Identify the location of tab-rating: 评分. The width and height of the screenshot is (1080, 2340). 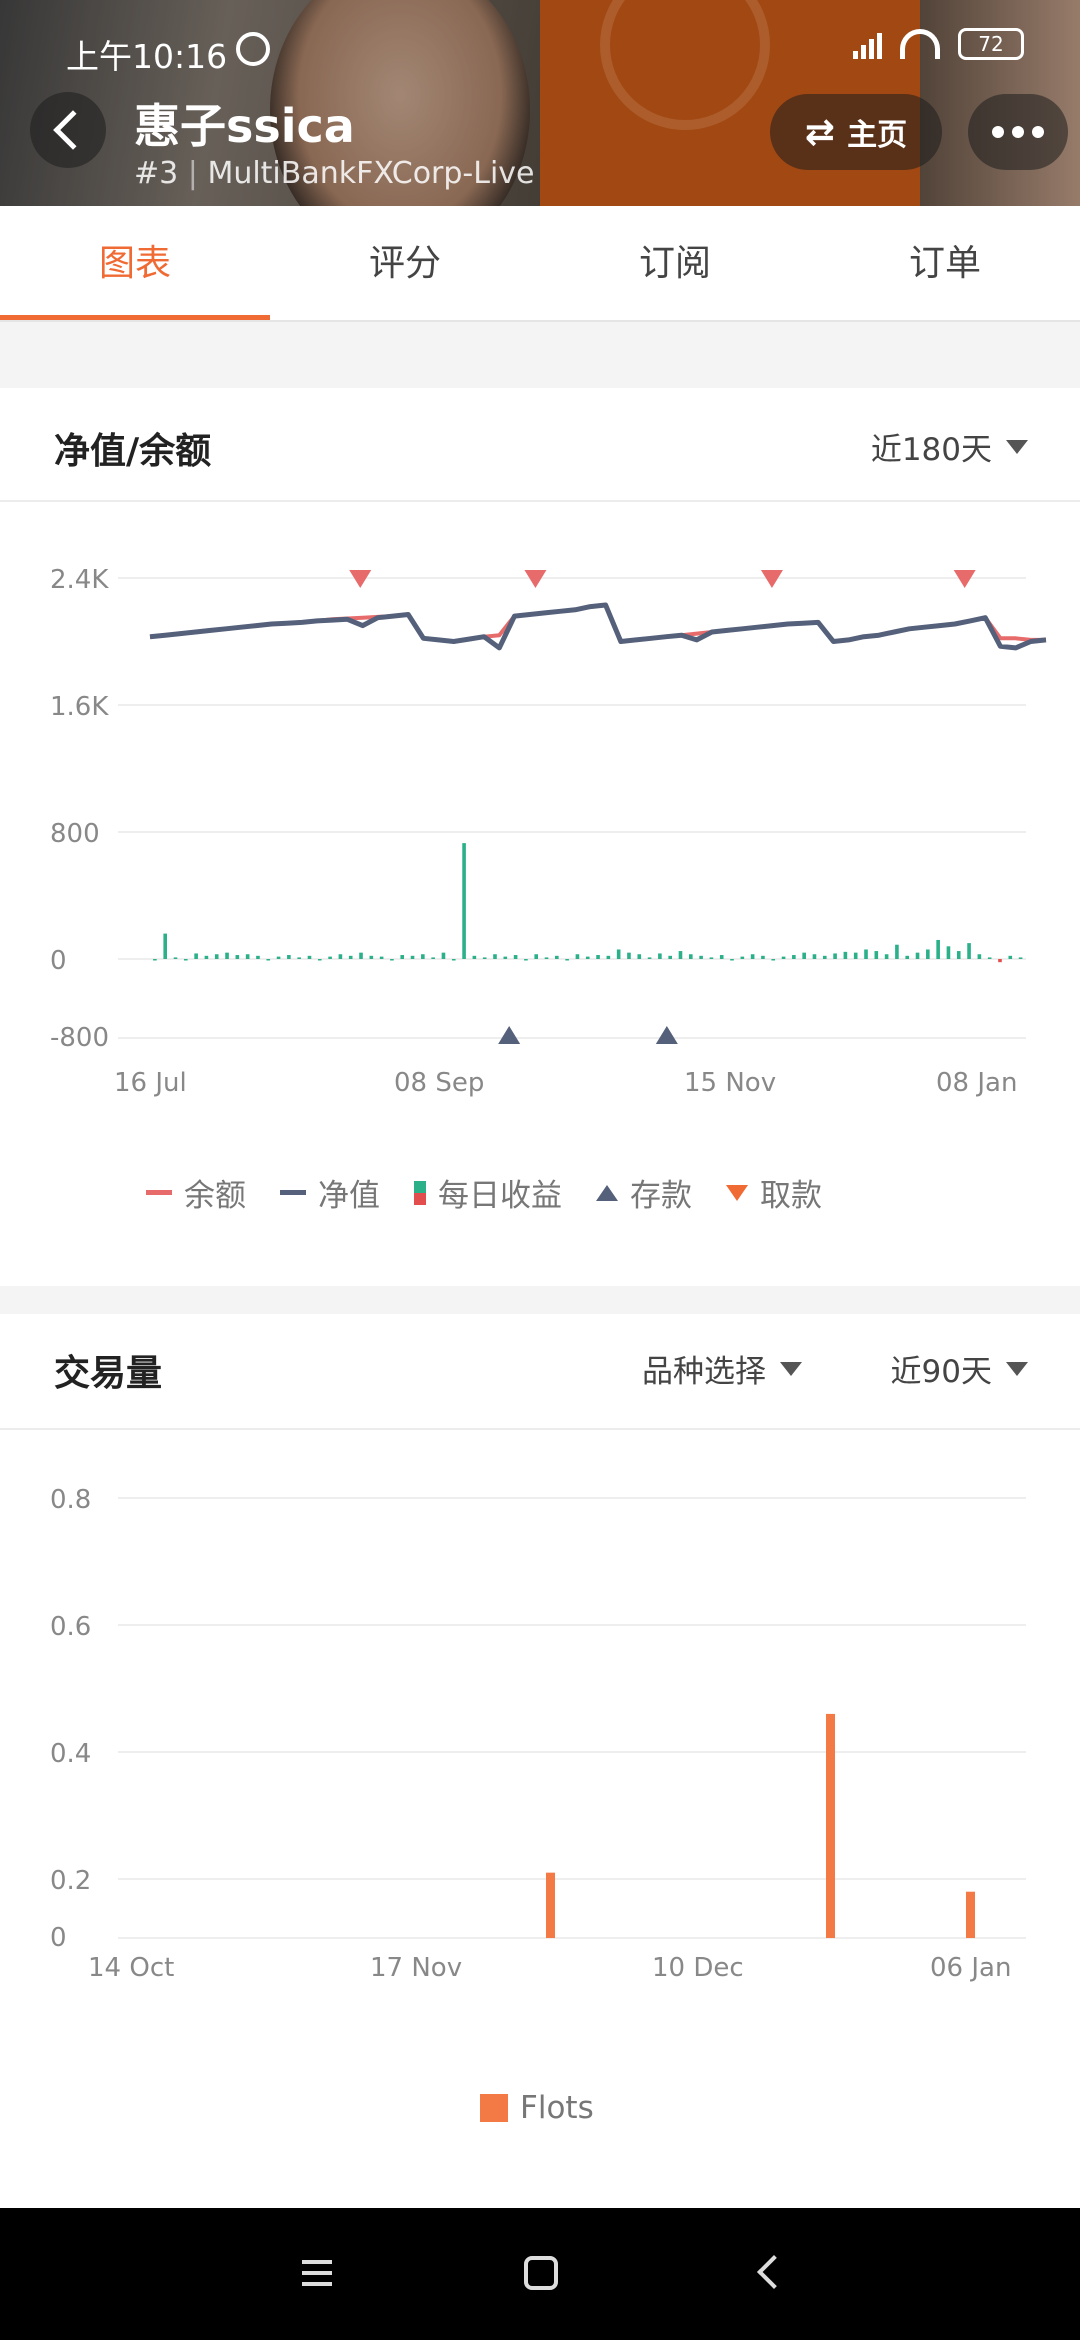
(405, 263).